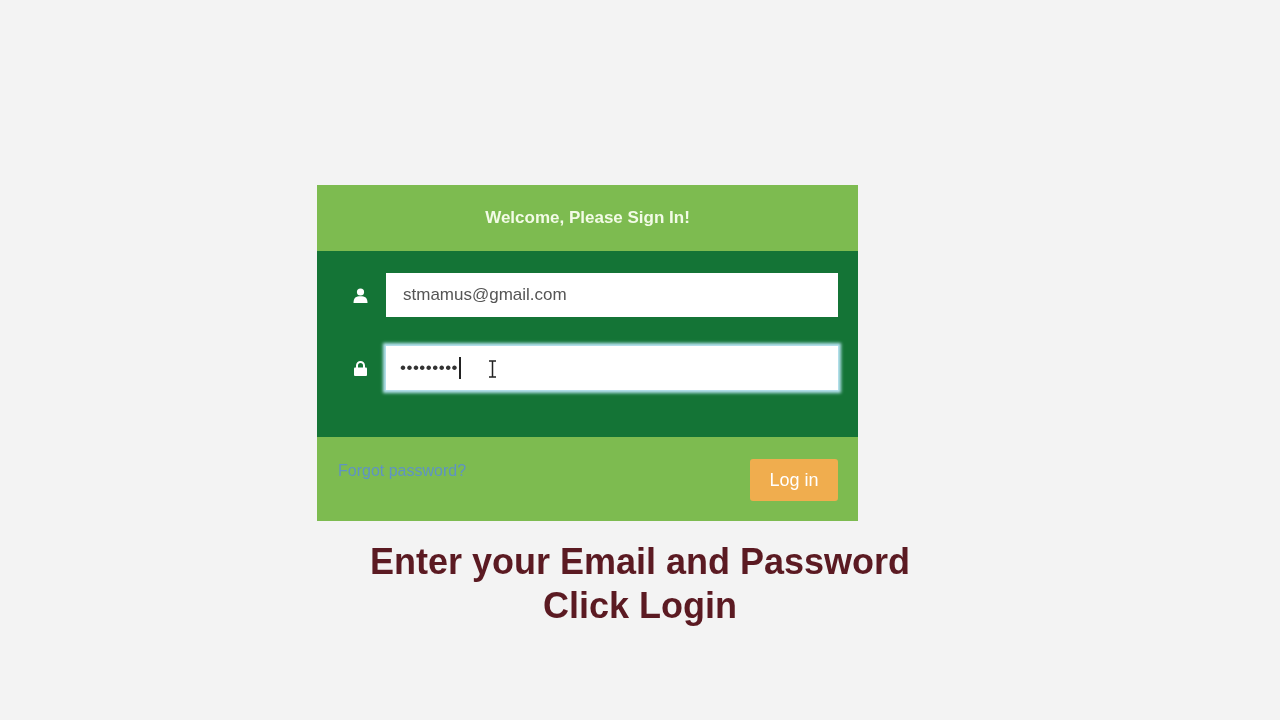  I want to click on text-caret-icon, so click(460, 368).